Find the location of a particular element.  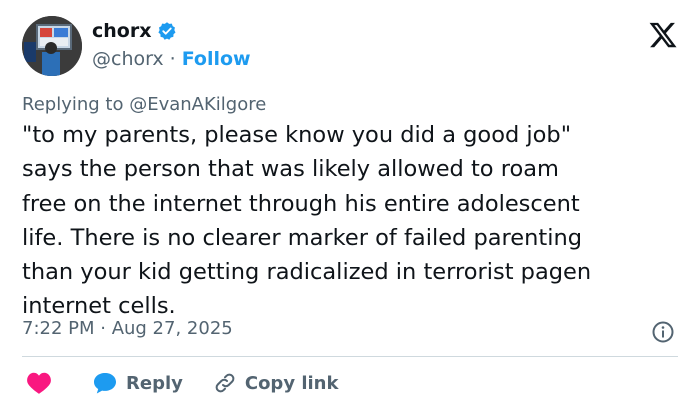

copy-link-button: Copy link is located at coordinates (276, 383).